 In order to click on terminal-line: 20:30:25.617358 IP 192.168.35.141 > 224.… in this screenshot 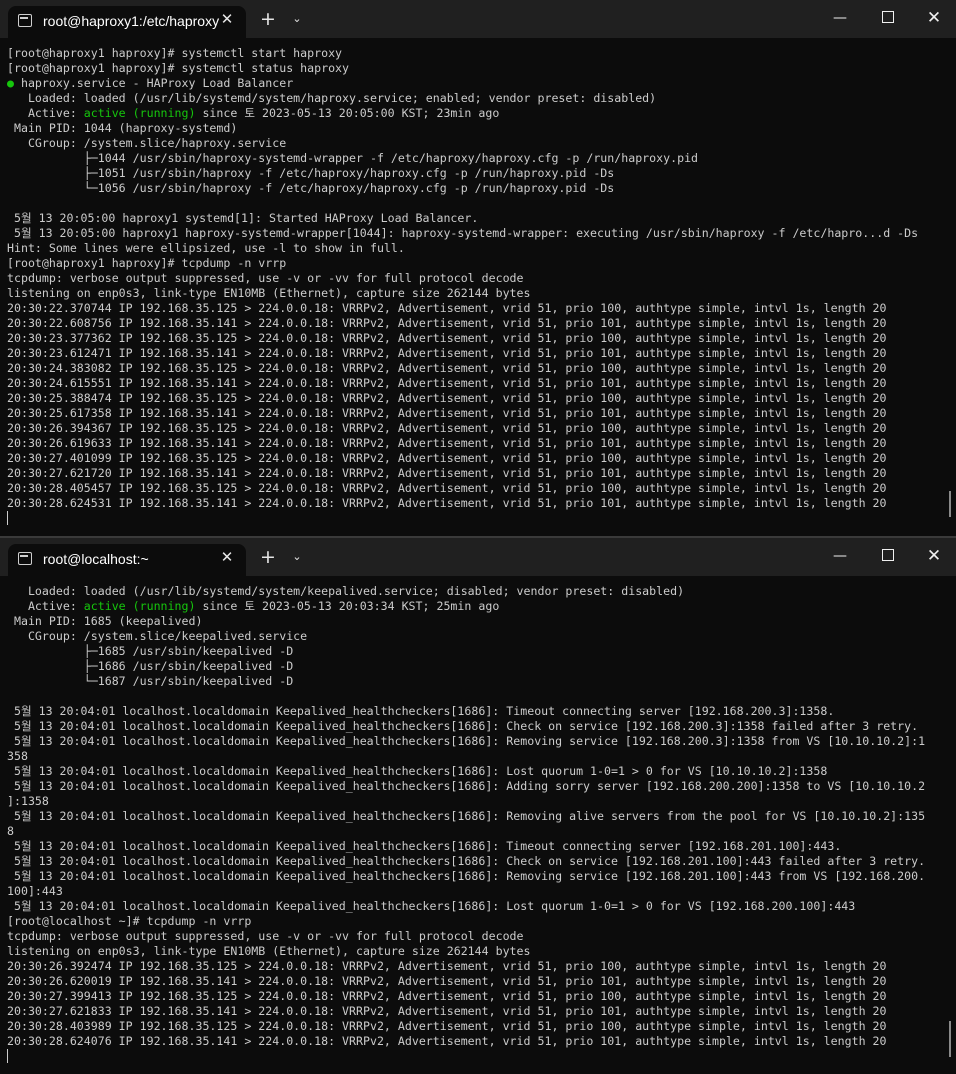, I will do `click(447, 413)`.